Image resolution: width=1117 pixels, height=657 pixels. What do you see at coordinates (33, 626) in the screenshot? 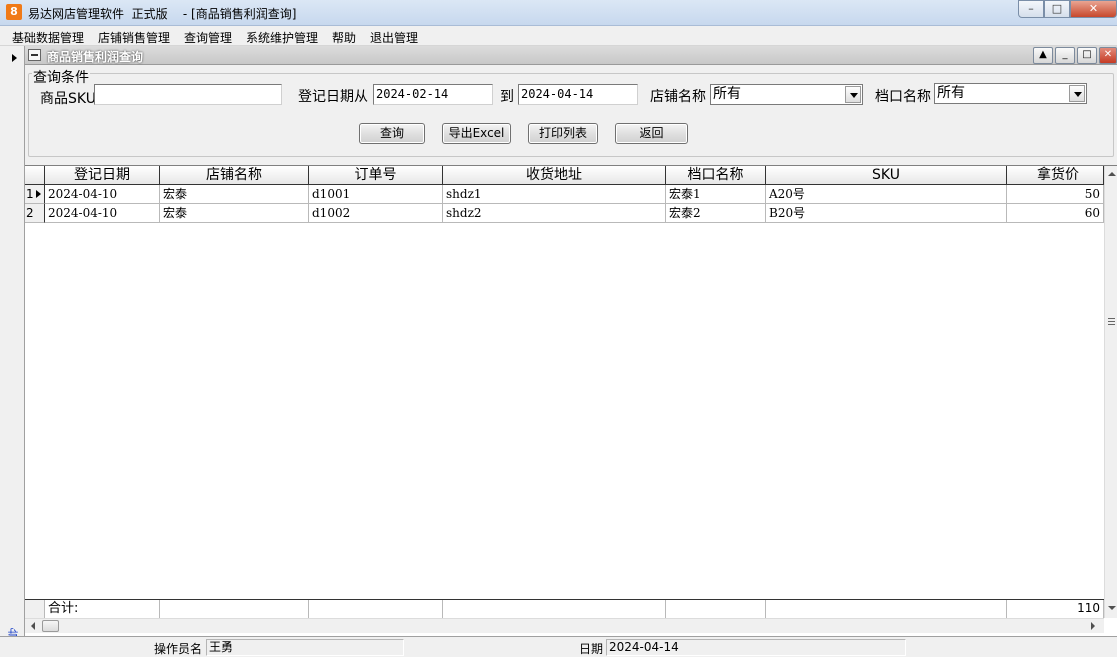
I see `scroll-left-arrow-icon` at bounding box center [33, 626].